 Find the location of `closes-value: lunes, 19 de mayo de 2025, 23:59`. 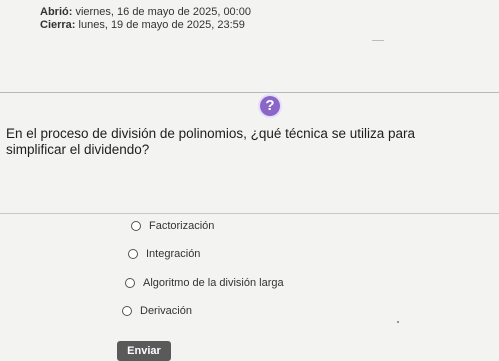

closes-value: lunes, 19 de mayo de 2025, 23:59 is located at coordinates (161, 25).